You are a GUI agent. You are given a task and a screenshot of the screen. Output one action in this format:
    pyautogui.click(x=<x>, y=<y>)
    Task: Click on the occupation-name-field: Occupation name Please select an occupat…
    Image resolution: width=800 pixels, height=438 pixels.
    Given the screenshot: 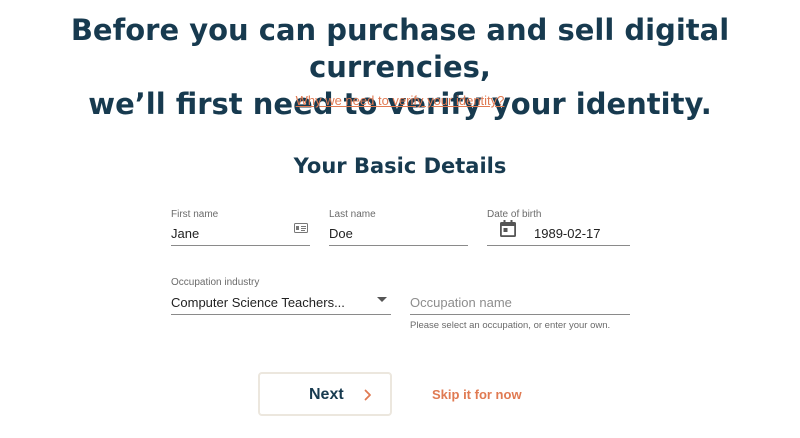 What is the action you would take?
    pyautogui.click(x=520, y=305)
    